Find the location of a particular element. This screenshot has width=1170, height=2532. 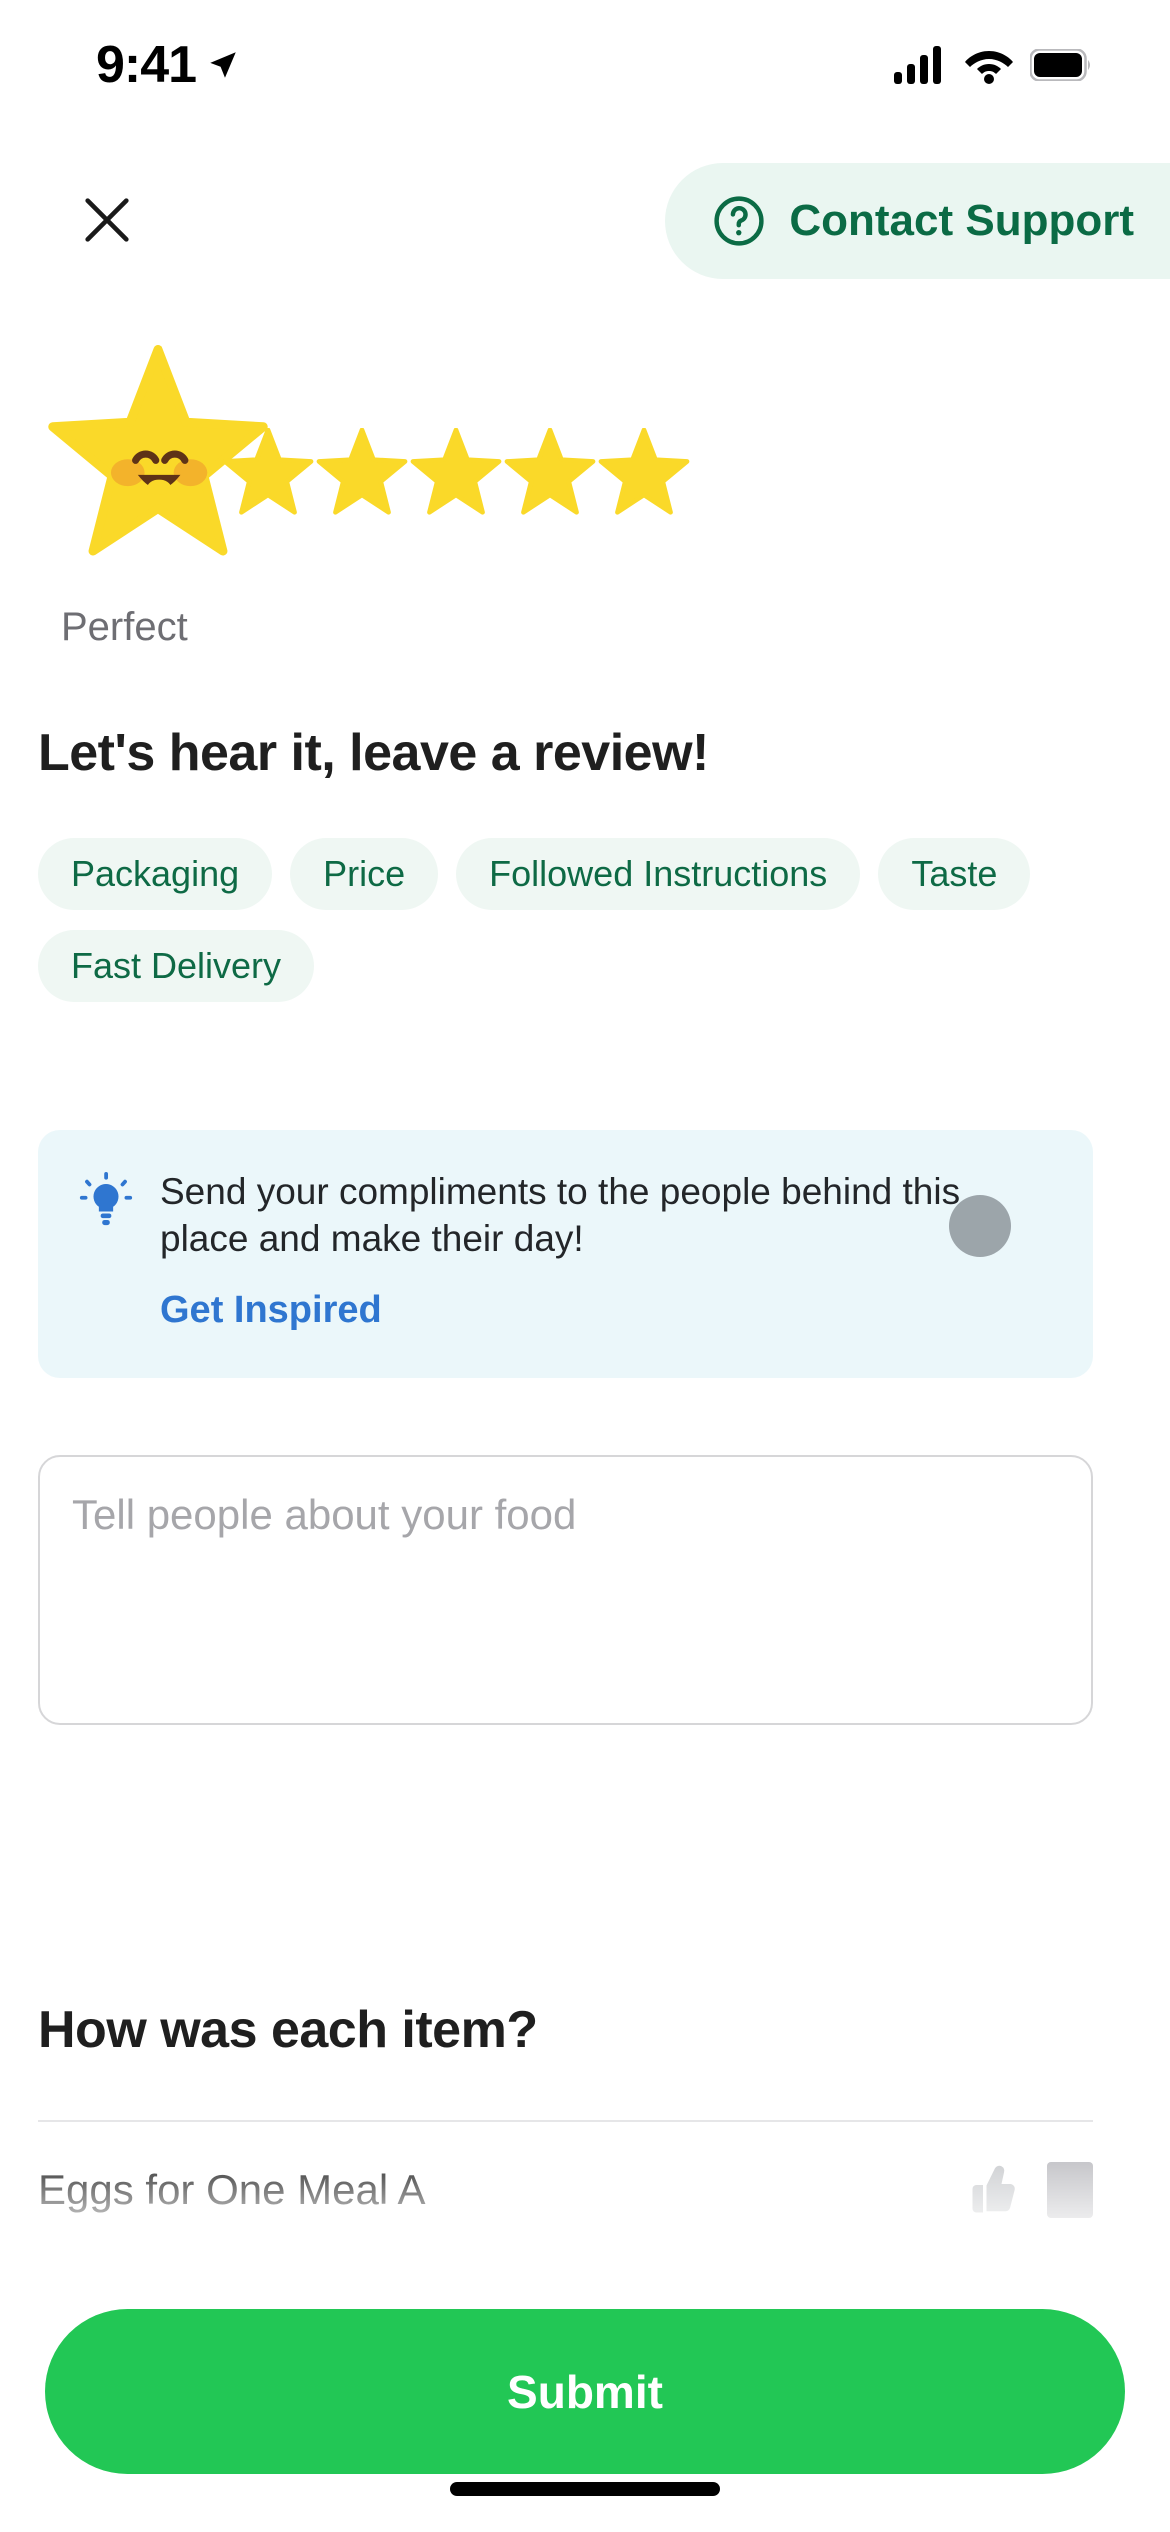

status-bar-right is located at coordinates (993, 65).